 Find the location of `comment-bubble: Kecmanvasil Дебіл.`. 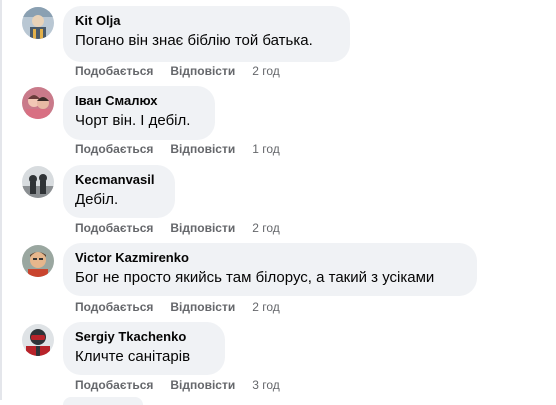

comment-bubble: Kecmanvasil Дебіл. is located at coordinates (119, 191).